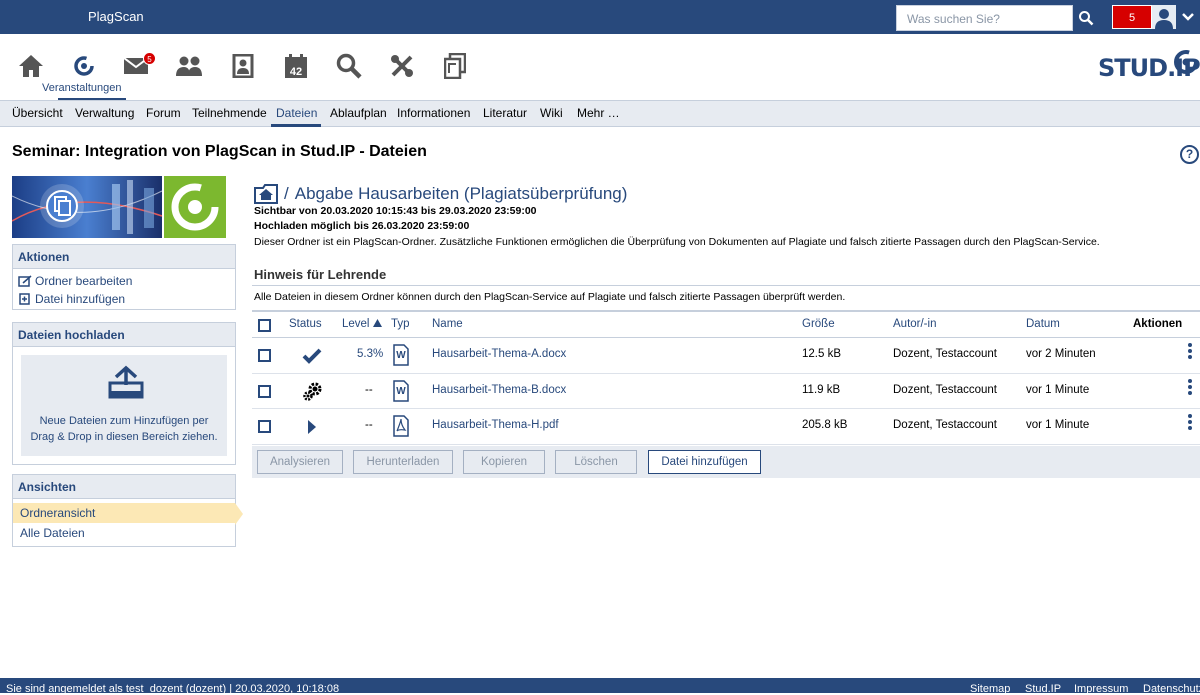 This screenshot has width=1200, height=695. Describe the element at coordinates (990, 689) in the screenshot. I see `footer-link-sitemap: Sitemap` at that location.